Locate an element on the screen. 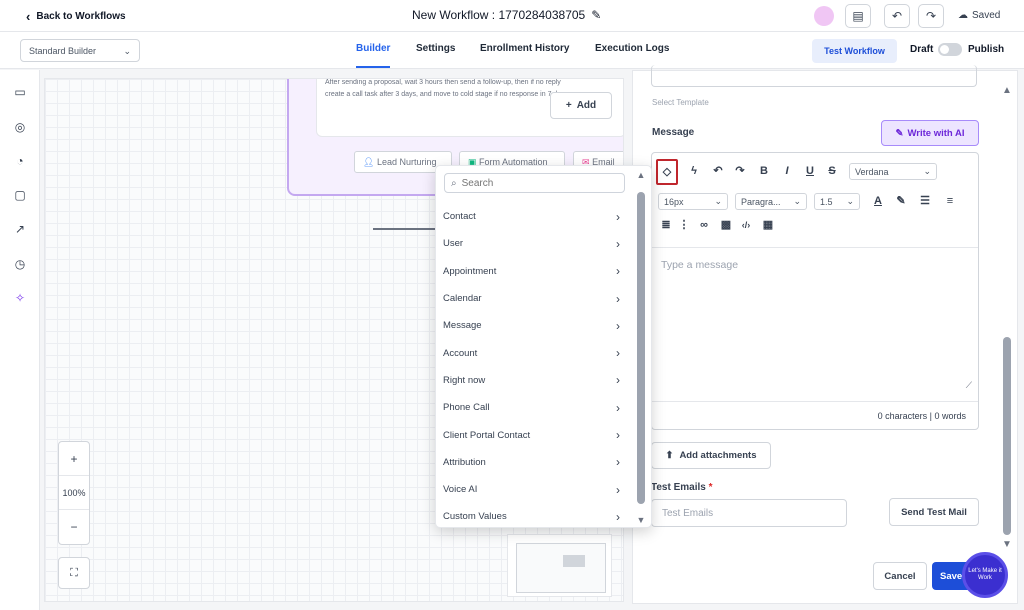 Image resolution: width=1024 pixels, height=610 pixels. back-to-workflows-link: ‹ Back to Workflows is located at coordinates (76, 16).